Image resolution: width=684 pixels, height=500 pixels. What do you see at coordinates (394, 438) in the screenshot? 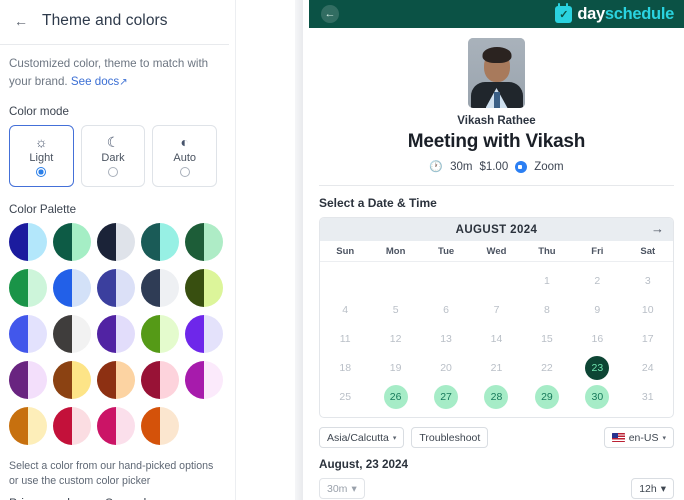
I see `chevron-down-icon: ▾` at bounding box center [394, 438].